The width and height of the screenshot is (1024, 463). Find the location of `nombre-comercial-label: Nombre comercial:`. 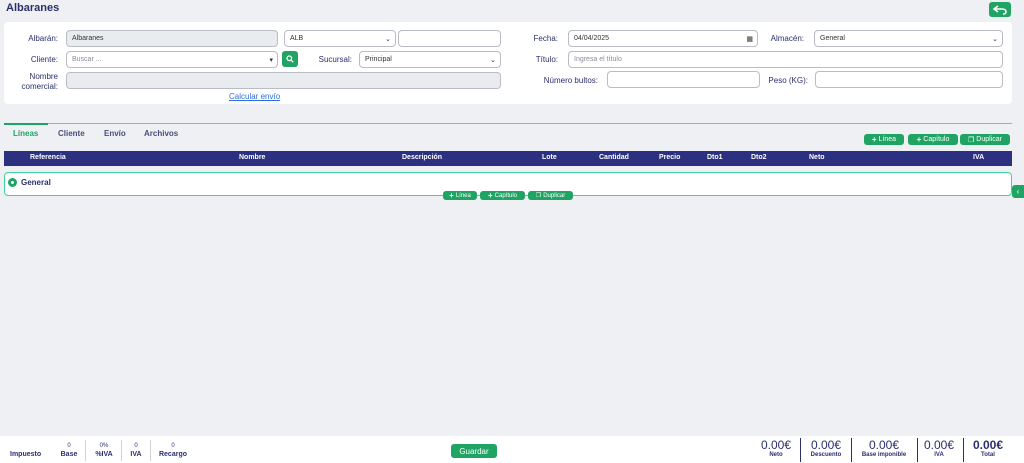

nombre-comercial-label: Nombre comercial: is located at coordinates (39, 81).